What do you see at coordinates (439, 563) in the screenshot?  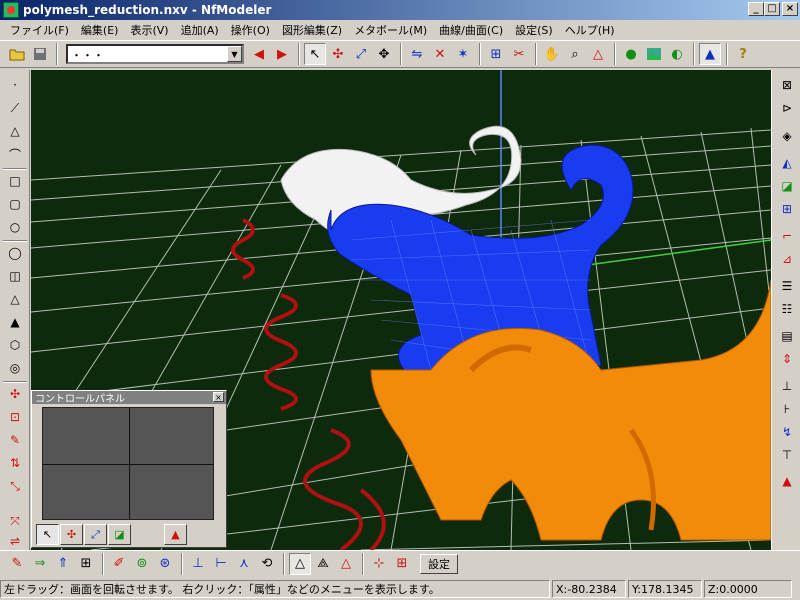 I see `settings-button: 設定` at bounding box center [439, 563].